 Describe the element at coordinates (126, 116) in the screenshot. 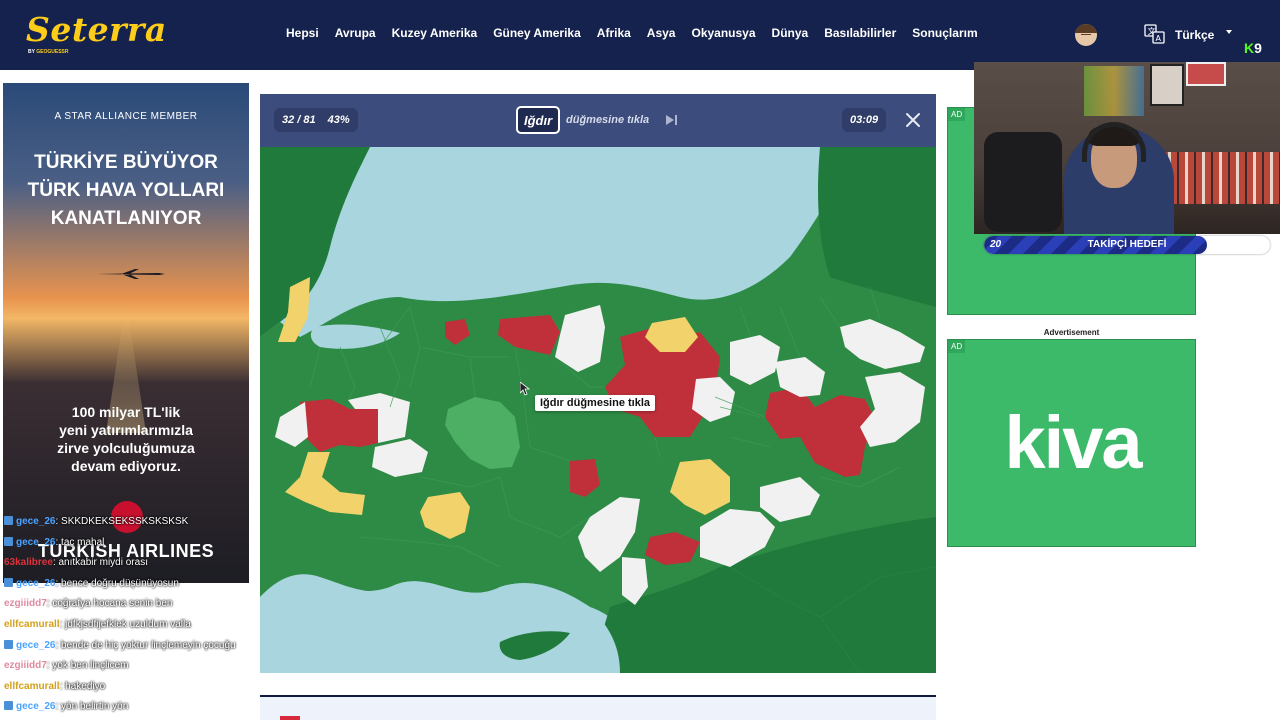

I see `ad-member-text: A STAR ALLIANCE MEMBER` at that location.